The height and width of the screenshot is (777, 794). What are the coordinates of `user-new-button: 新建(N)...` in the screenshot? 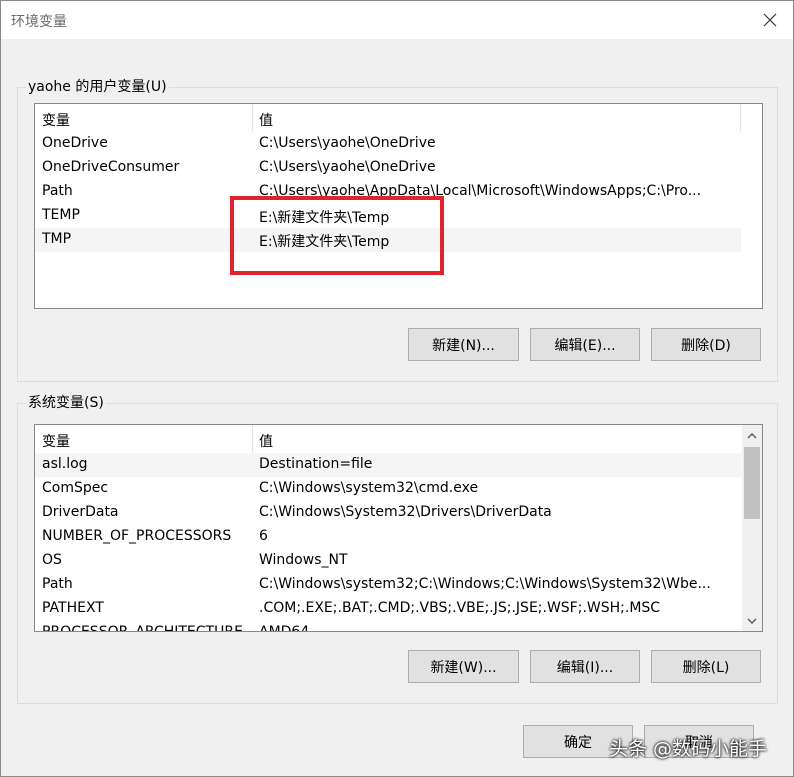 It's located at (463, 344).